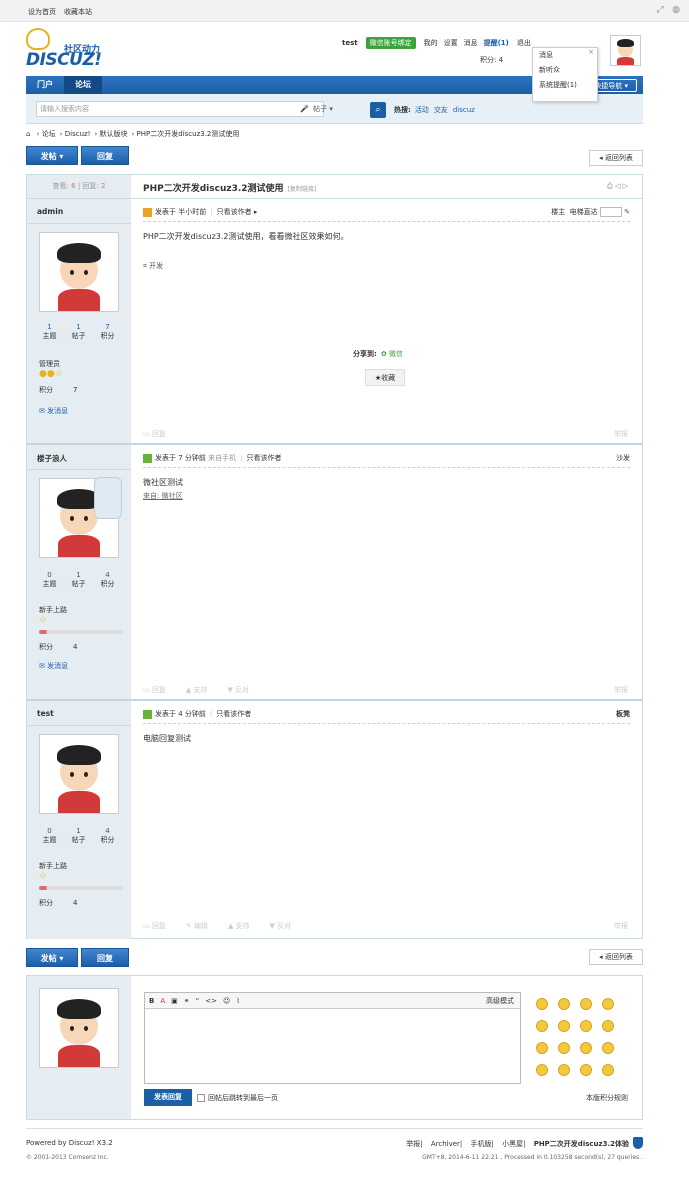 Image resolution: width=689 pixels, height=1178 pixels. What do you see at coordinates (237, 1098) in the screenshot?
I see `jump-last-page-checkbox: 回帖后跳转到最后一页` at bounding box center [237, 1098].